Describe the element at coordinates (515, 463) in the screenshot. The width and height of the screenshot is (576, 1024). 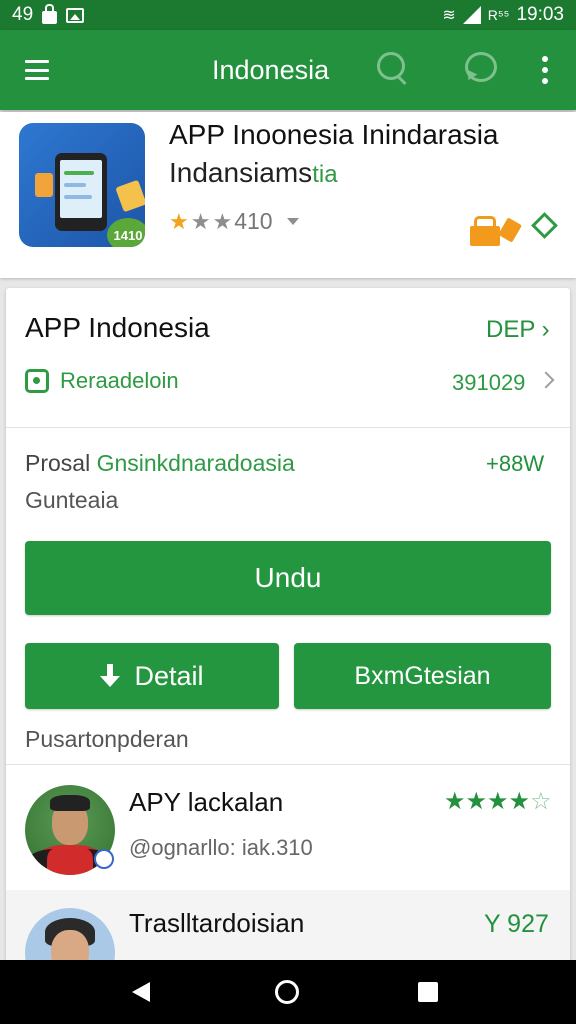
I see `description-value: +88W` at that location.